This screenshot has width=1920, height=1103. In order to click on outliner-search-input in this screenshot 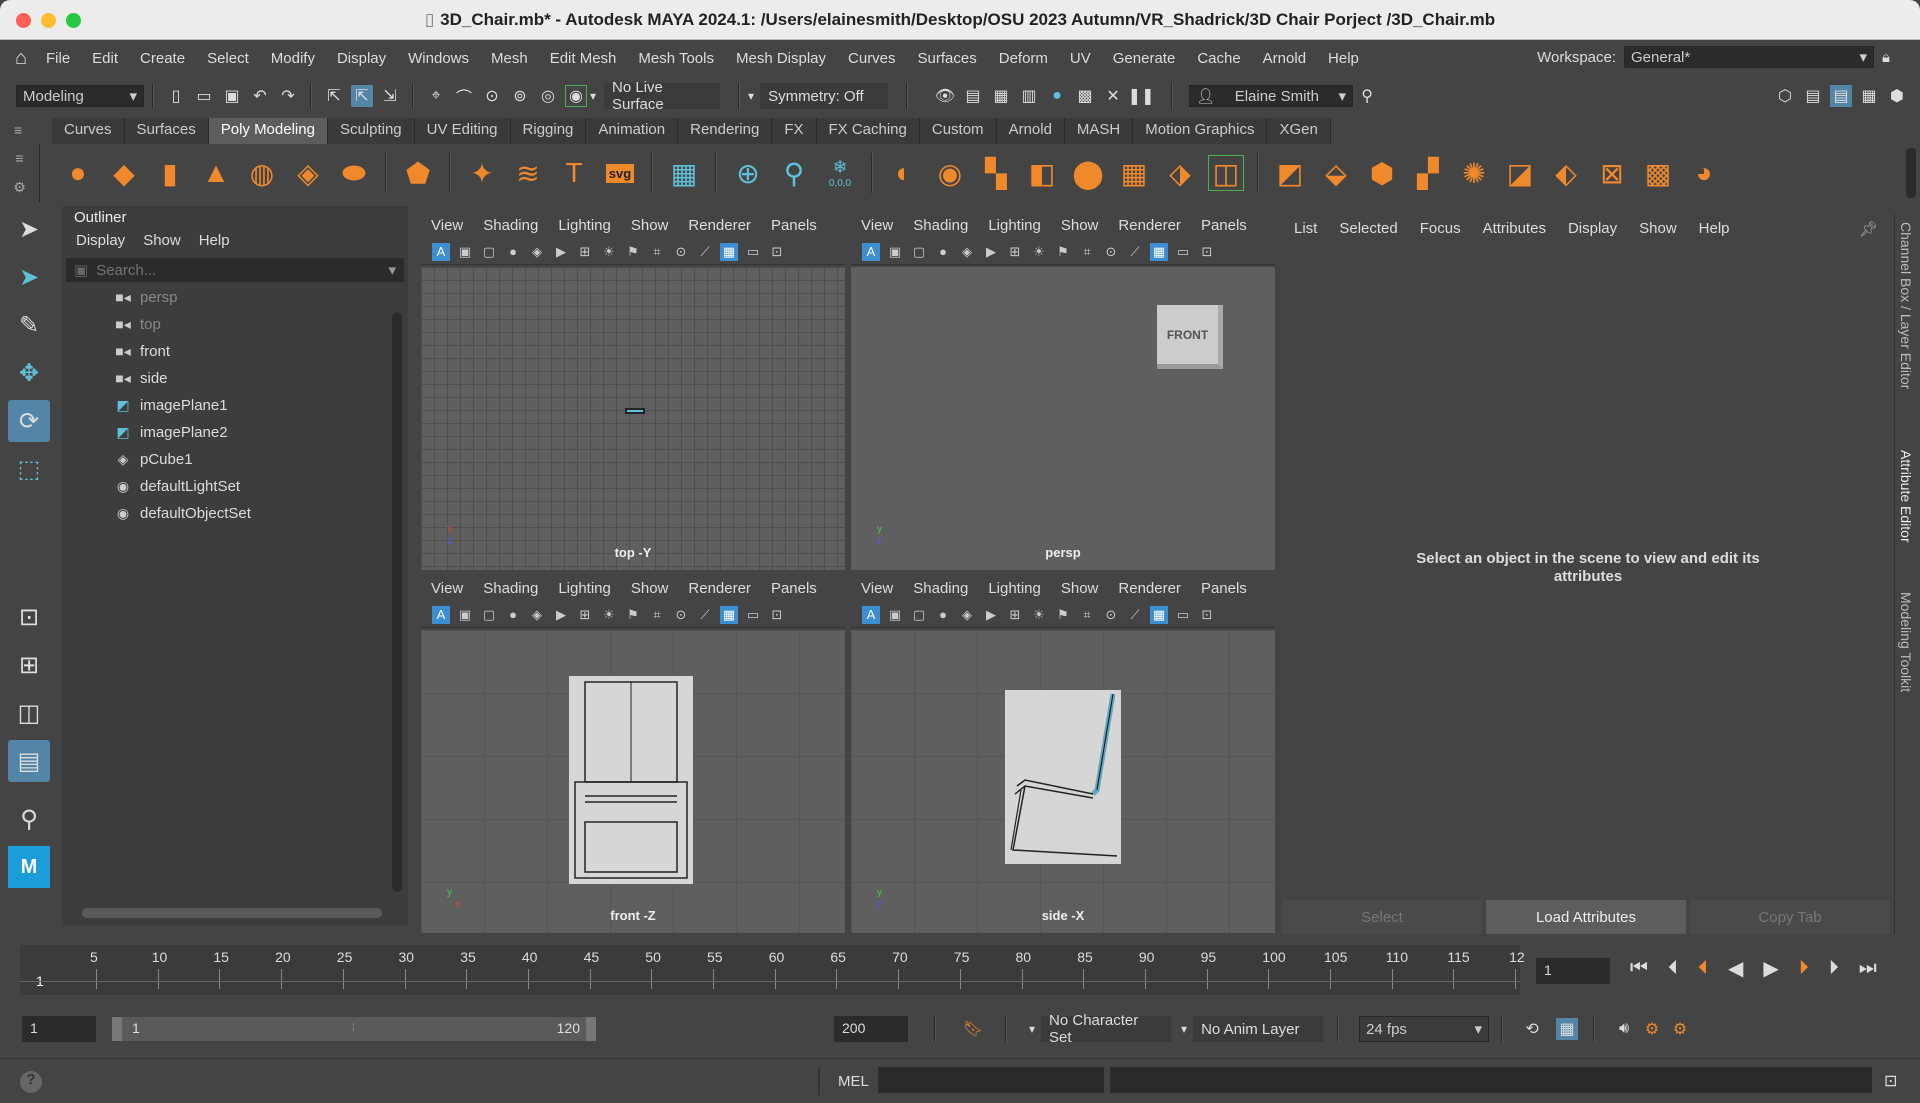, I will do `click(242, 270)`.